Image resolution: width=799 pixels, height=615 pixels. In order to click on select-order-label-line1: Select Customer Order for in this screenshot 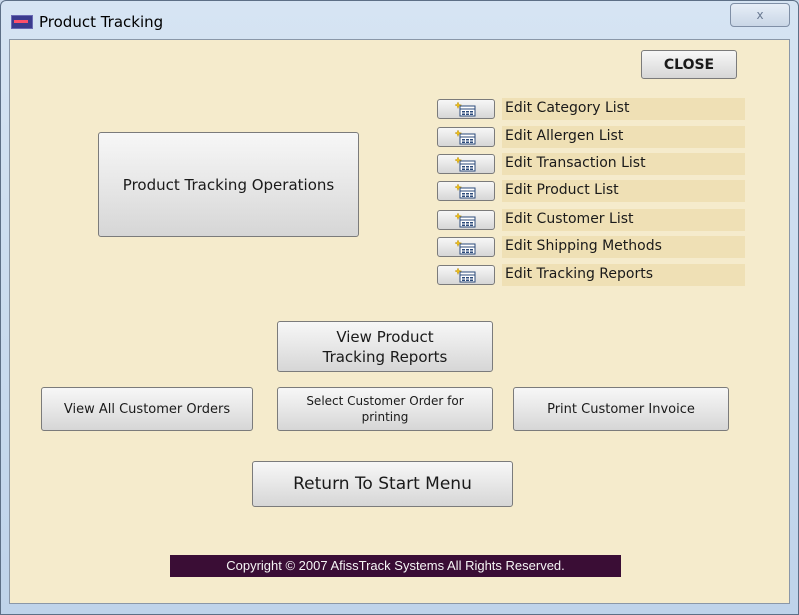, I will do `click(385, 401)`.